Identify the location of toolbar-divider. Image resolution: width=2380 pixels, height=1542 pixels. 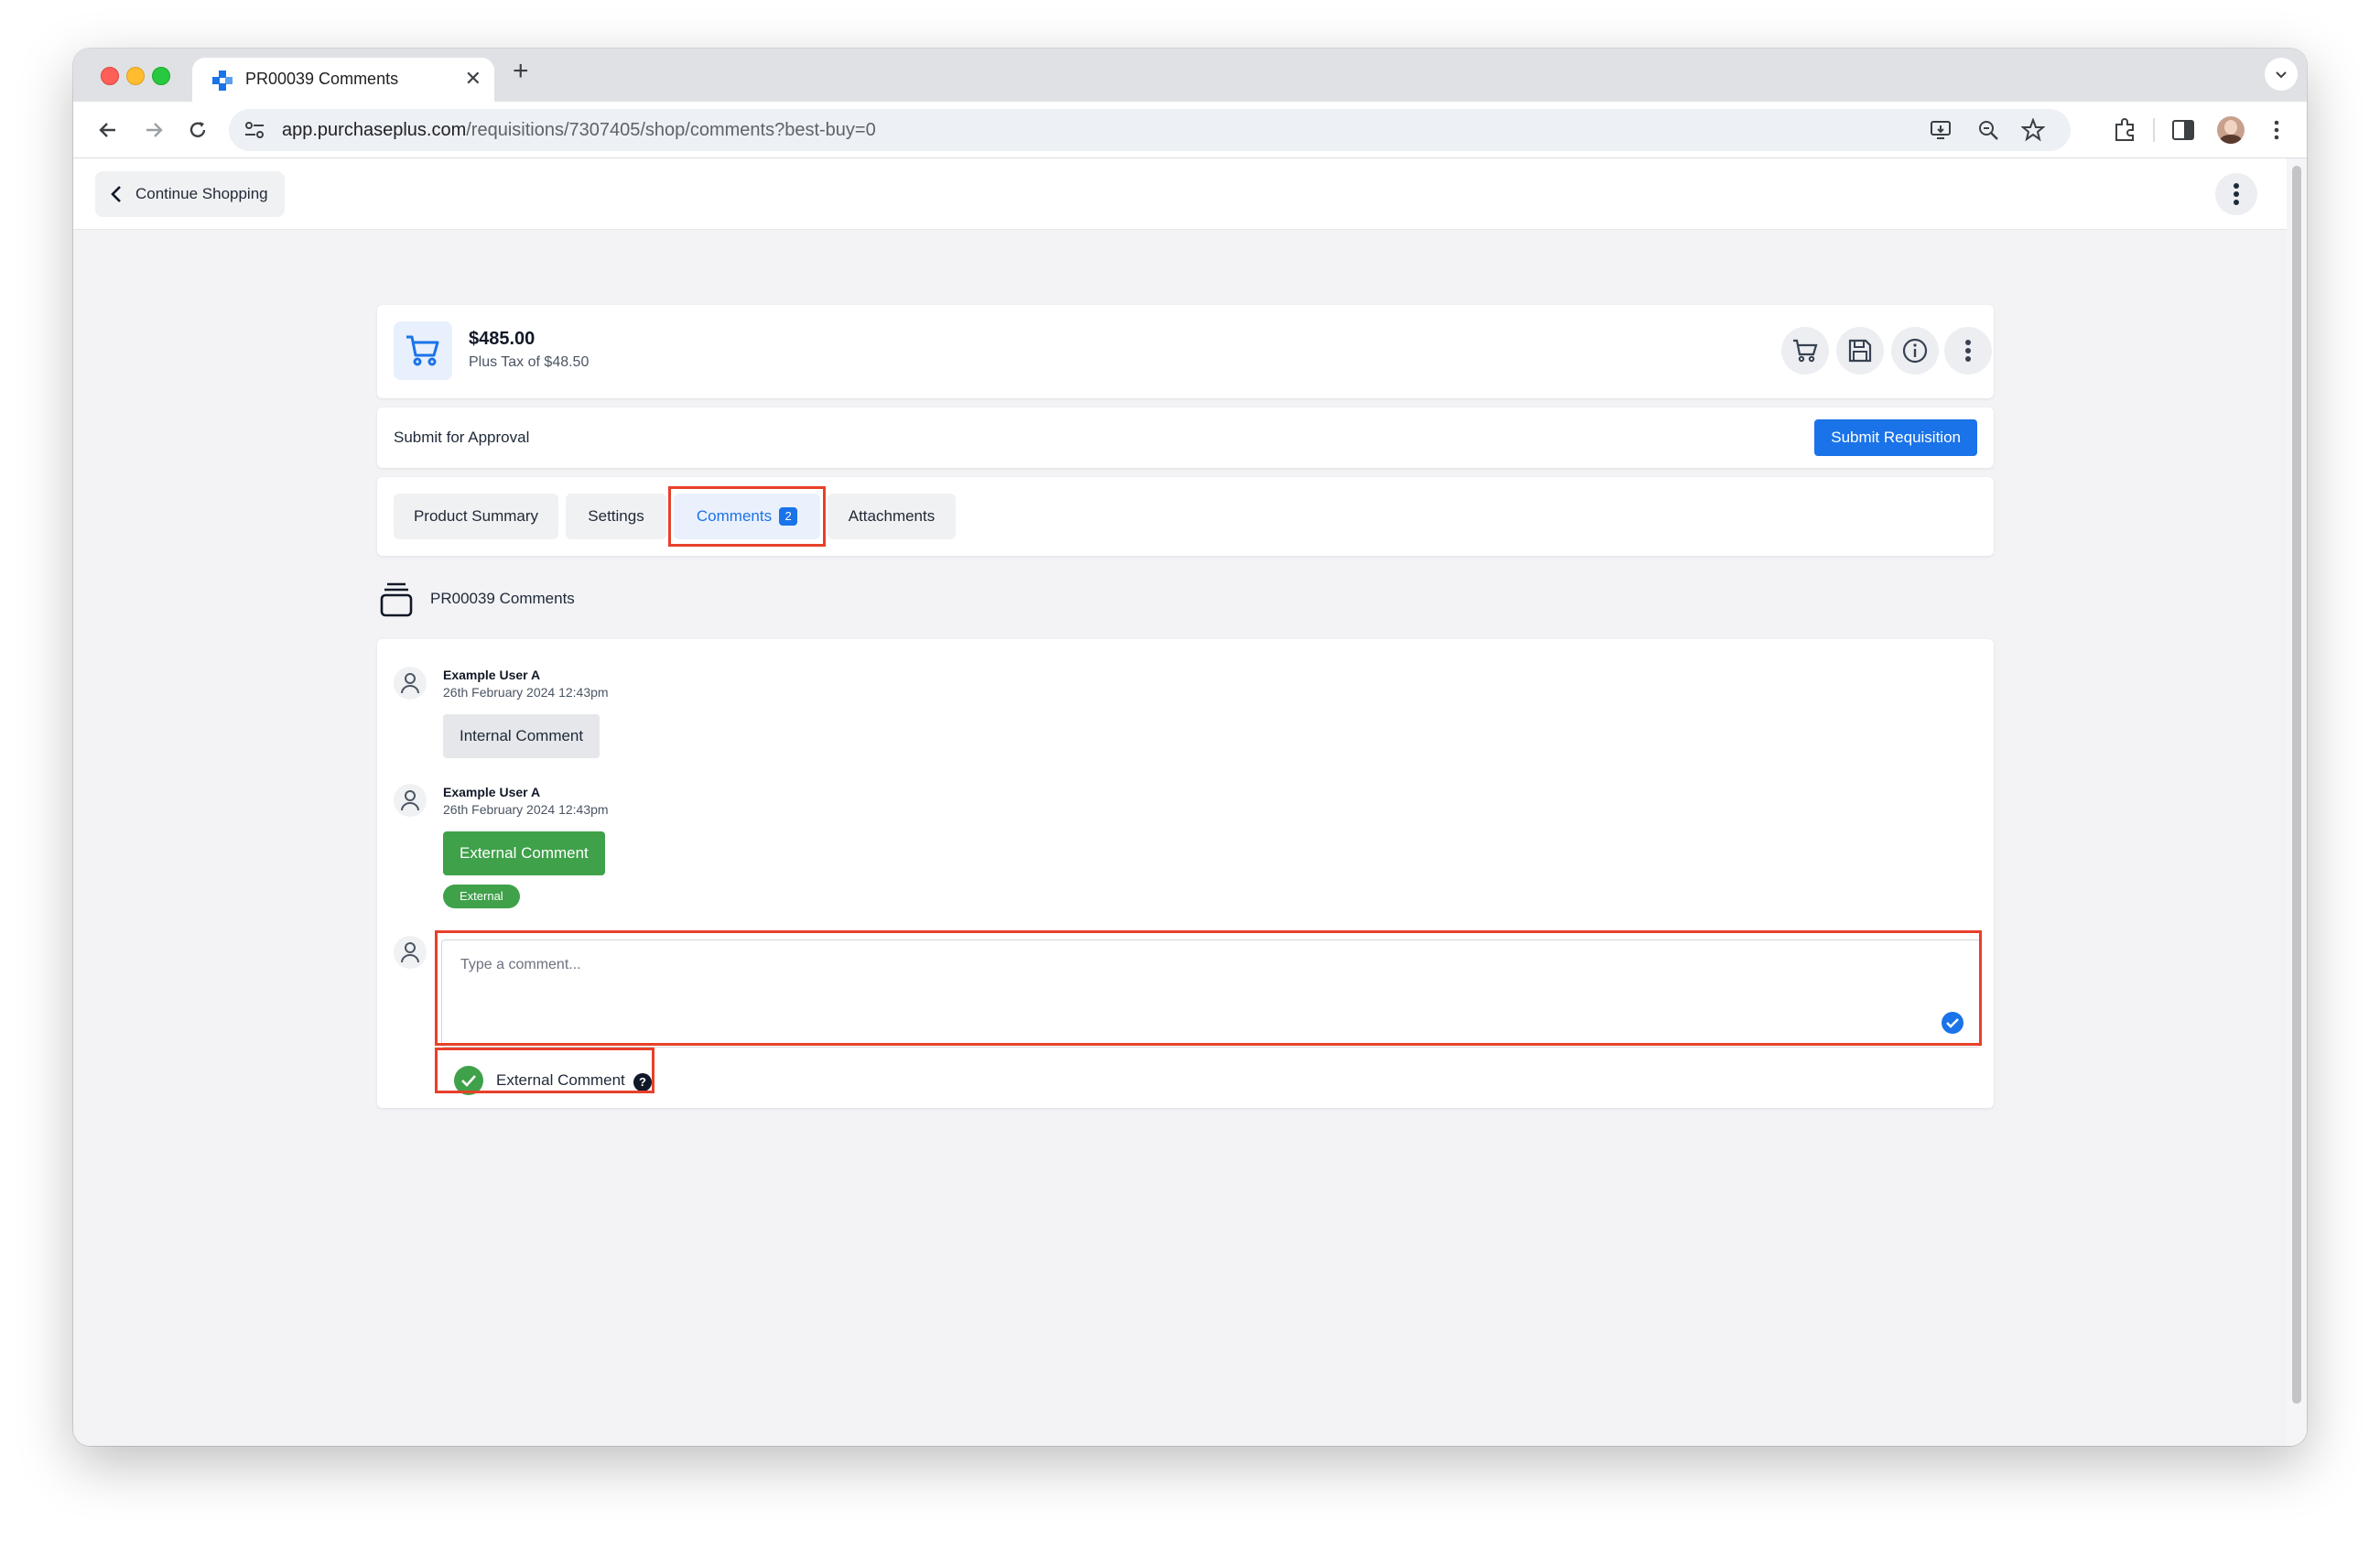
(2154, 130).